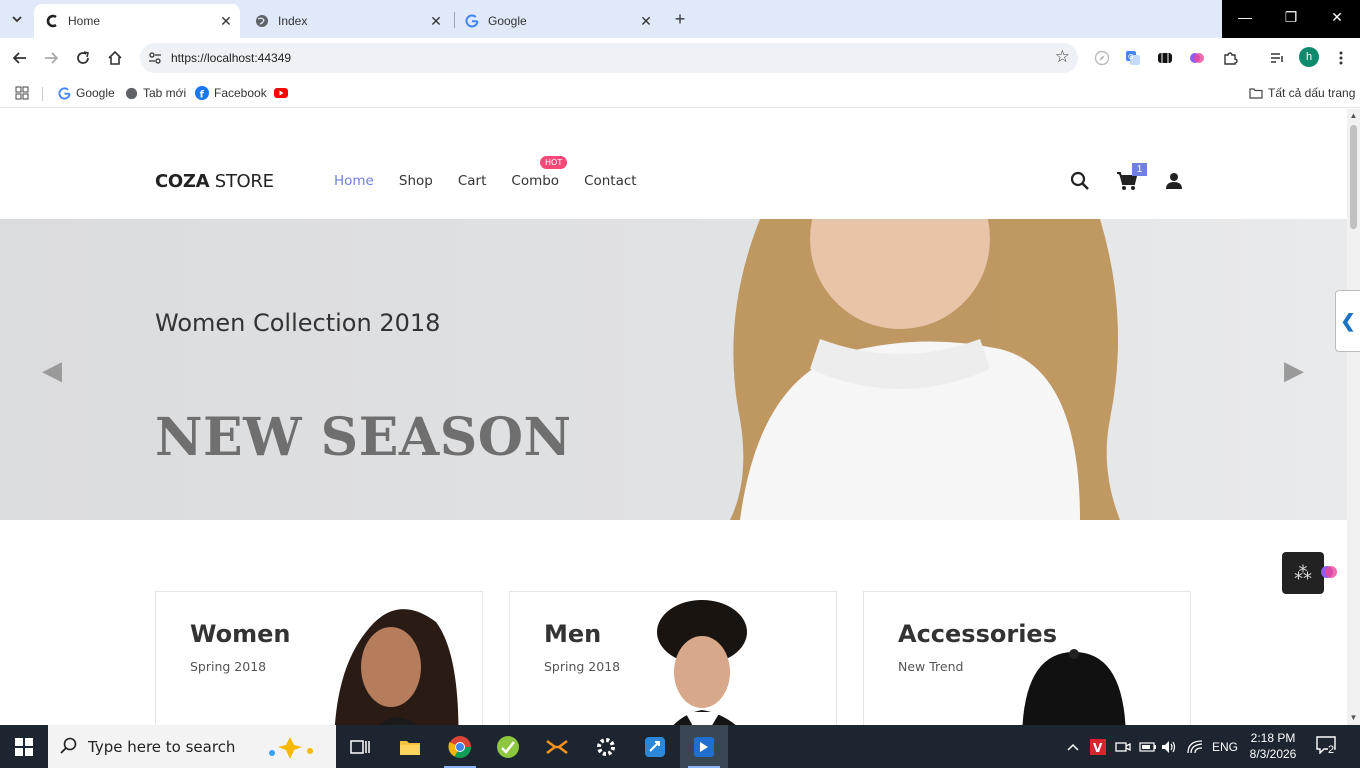  What do you see at coordinates (52, 21) in the screenshot?
I see `coza-favicon-icon` at bounding box center [52, 21].